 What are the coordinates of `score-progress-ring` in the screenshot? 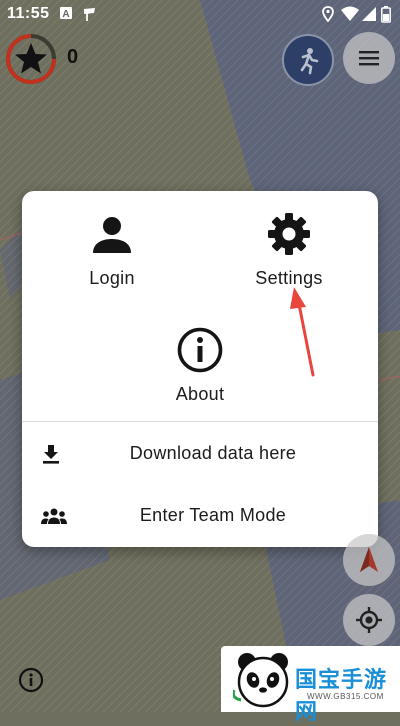 It's located at (31, 59).